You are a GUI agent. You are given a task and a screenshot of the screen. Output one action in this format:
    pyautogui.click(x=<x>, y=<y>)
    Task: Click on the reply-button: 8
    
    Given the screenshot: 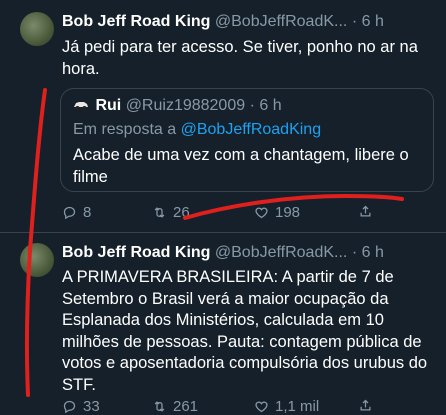 What is the action you would take?
    pyautogui.click(x=76, y=212)
    